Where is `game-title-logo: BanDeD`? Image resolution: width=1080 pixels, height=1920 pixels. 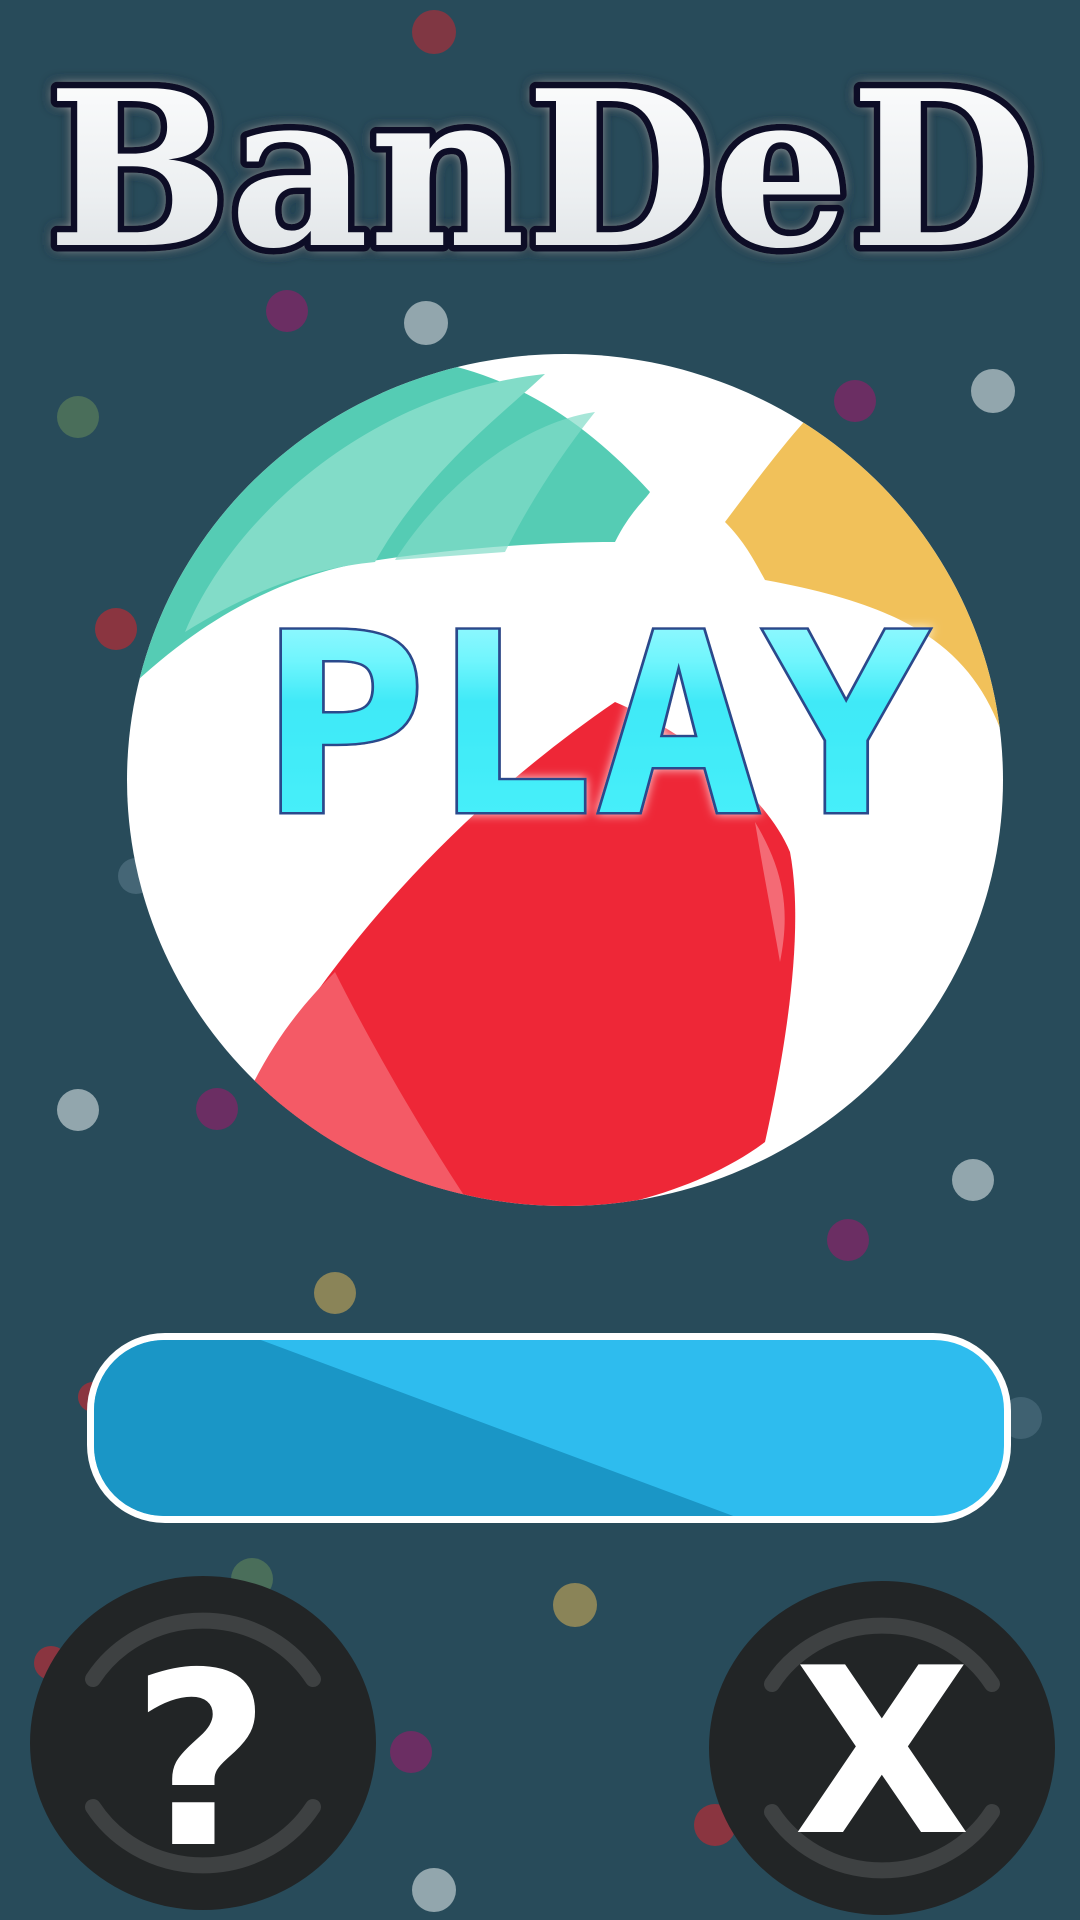 game-title-logo: BanDeD is located at coordinates (542, 165).